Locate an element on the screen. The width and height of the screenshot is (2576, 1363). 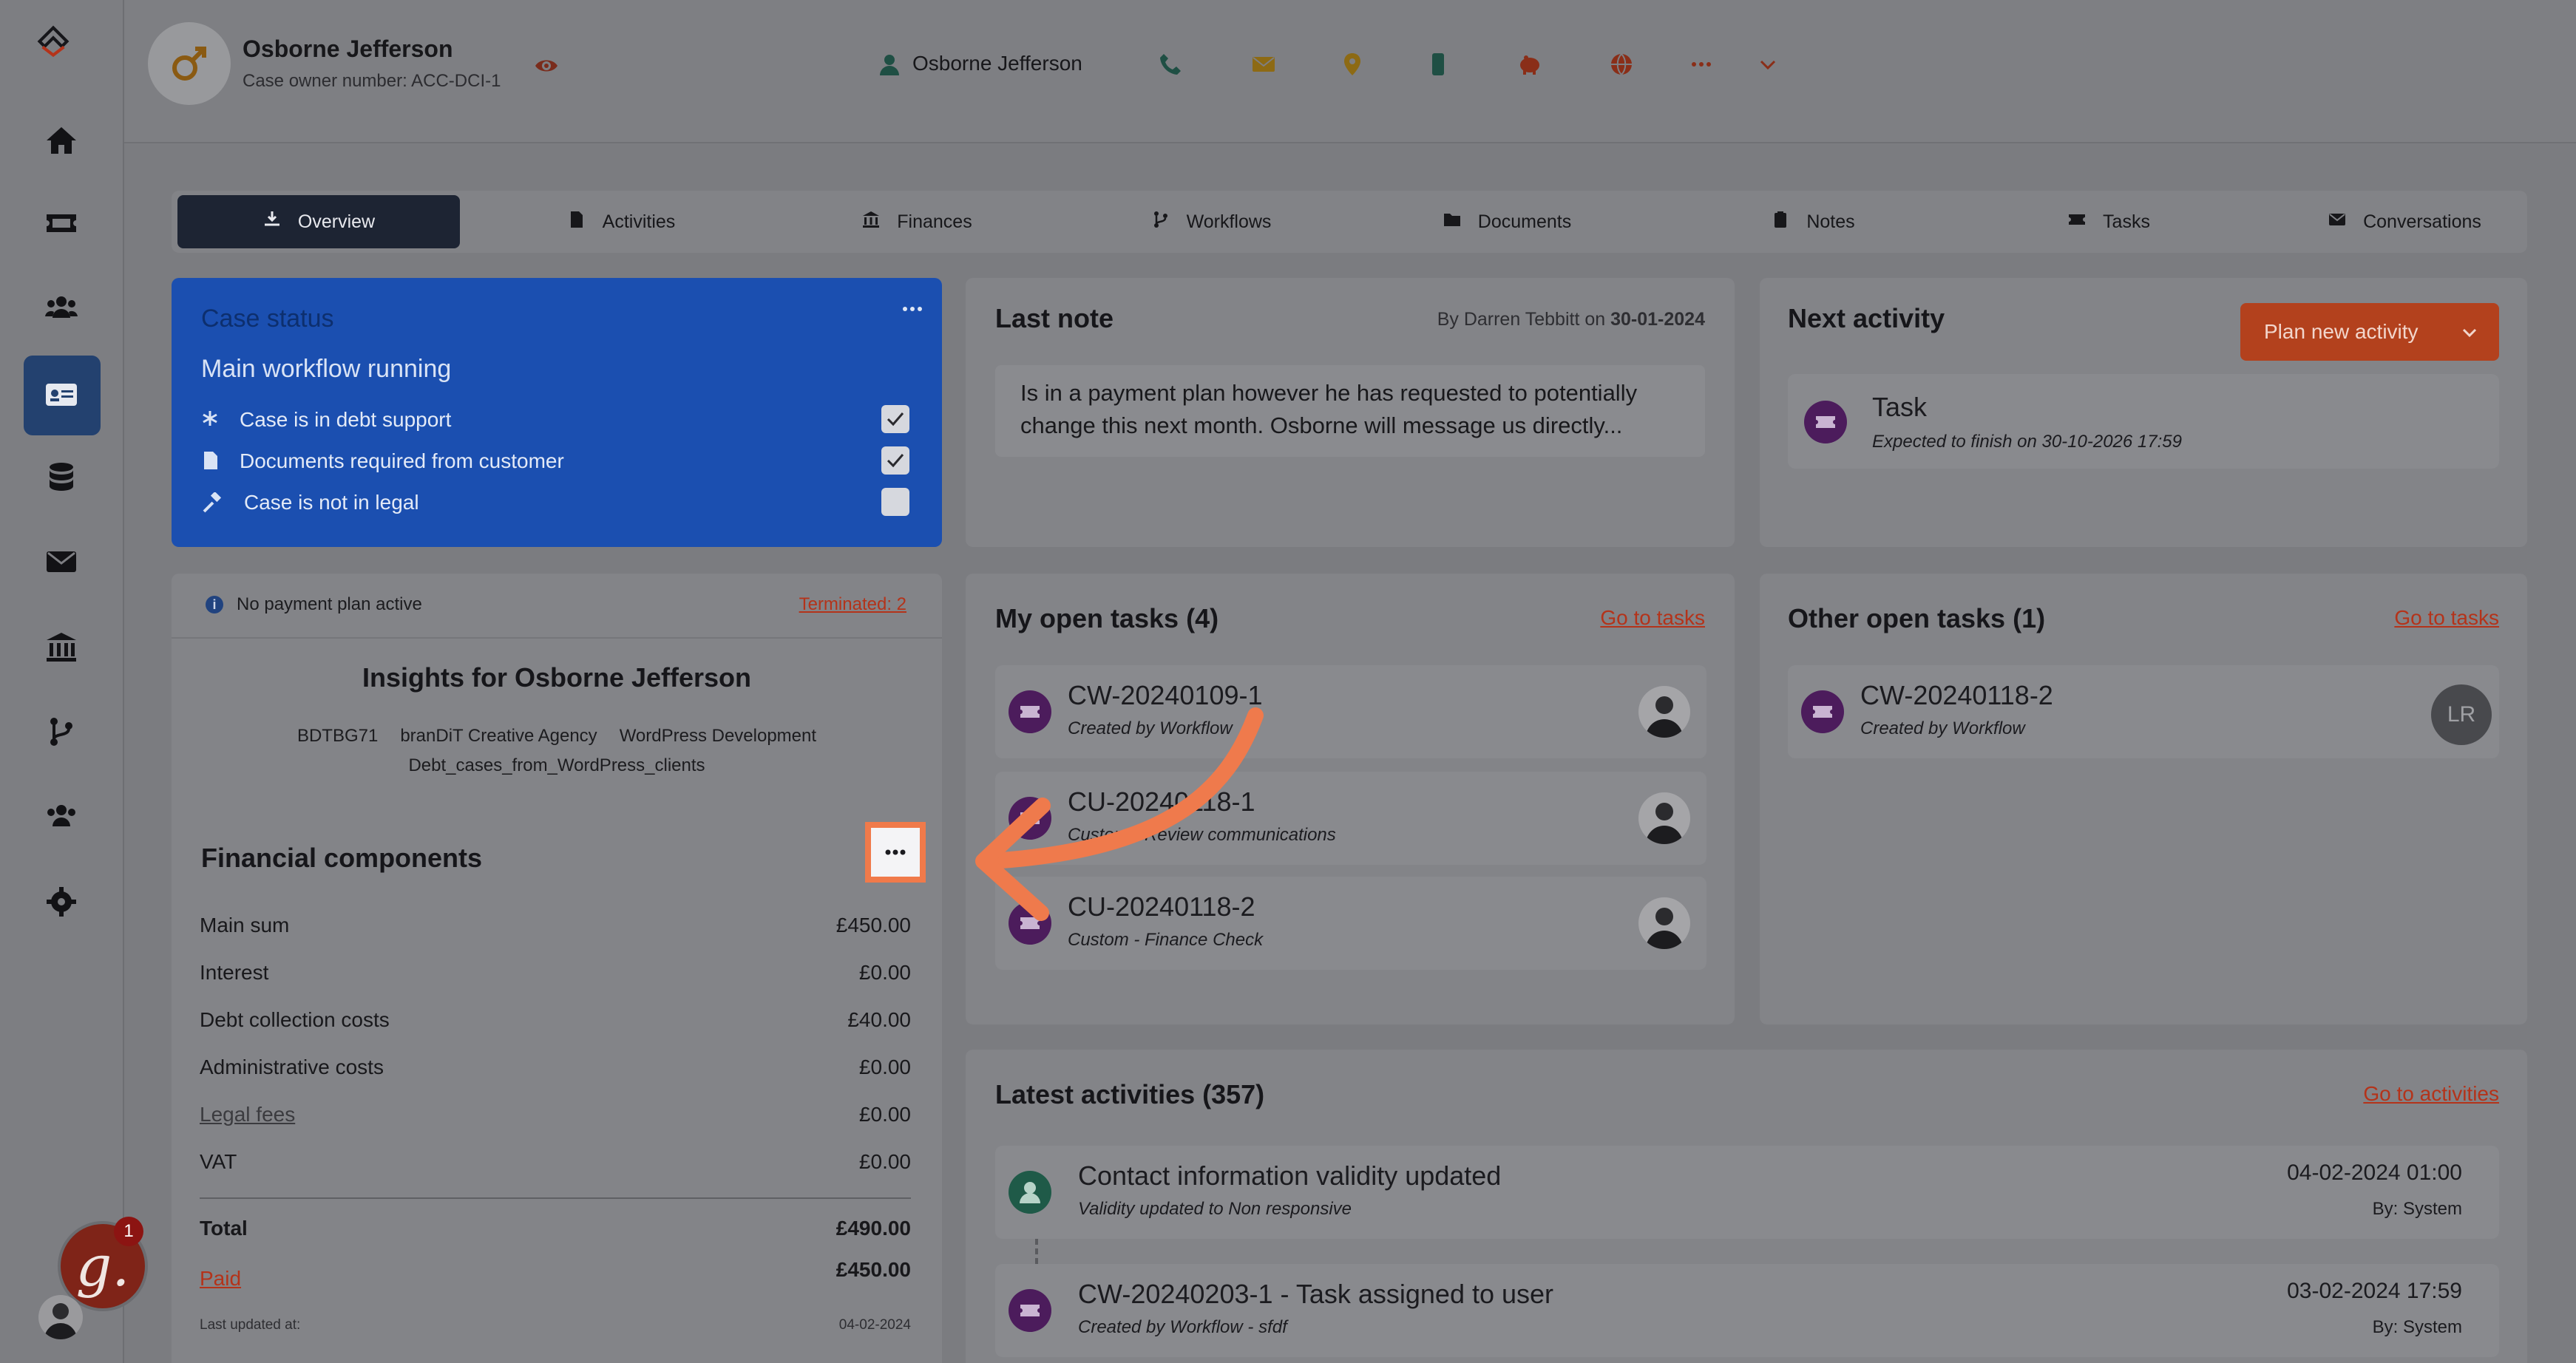
task-list-item: CW-20240118-2 Created by Workflow LR is located at coordinates (2143, 711).